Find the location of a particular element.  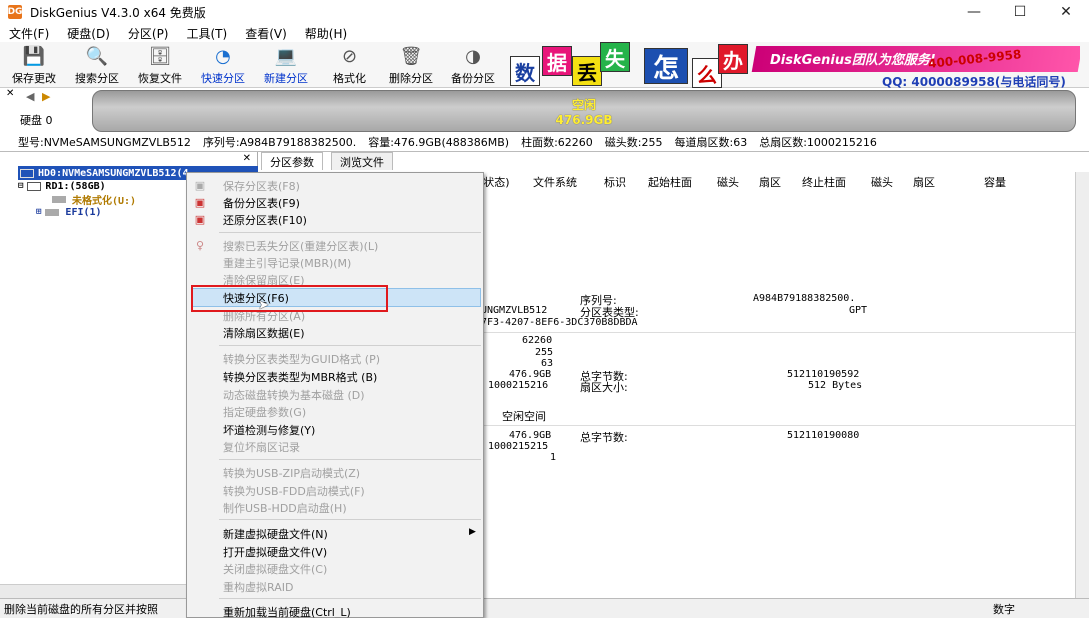

col-filesystem: 文件系统 is located at coordinates (555, 182).